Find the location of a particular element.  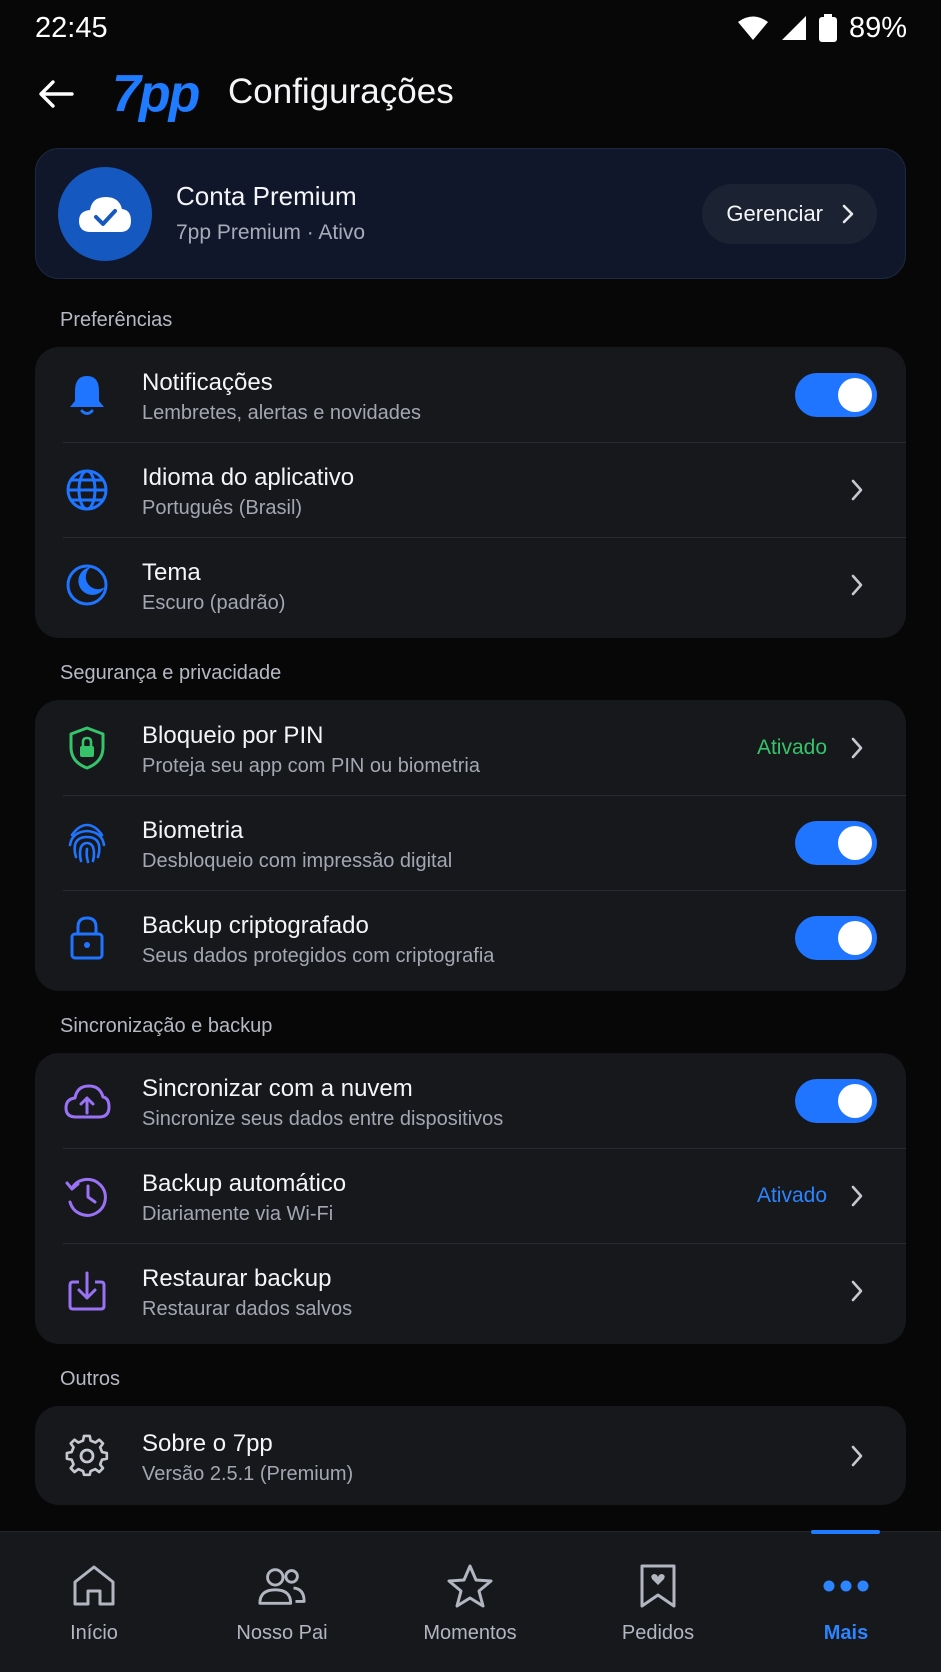

lock-icon is located at coordinates (87, 938).